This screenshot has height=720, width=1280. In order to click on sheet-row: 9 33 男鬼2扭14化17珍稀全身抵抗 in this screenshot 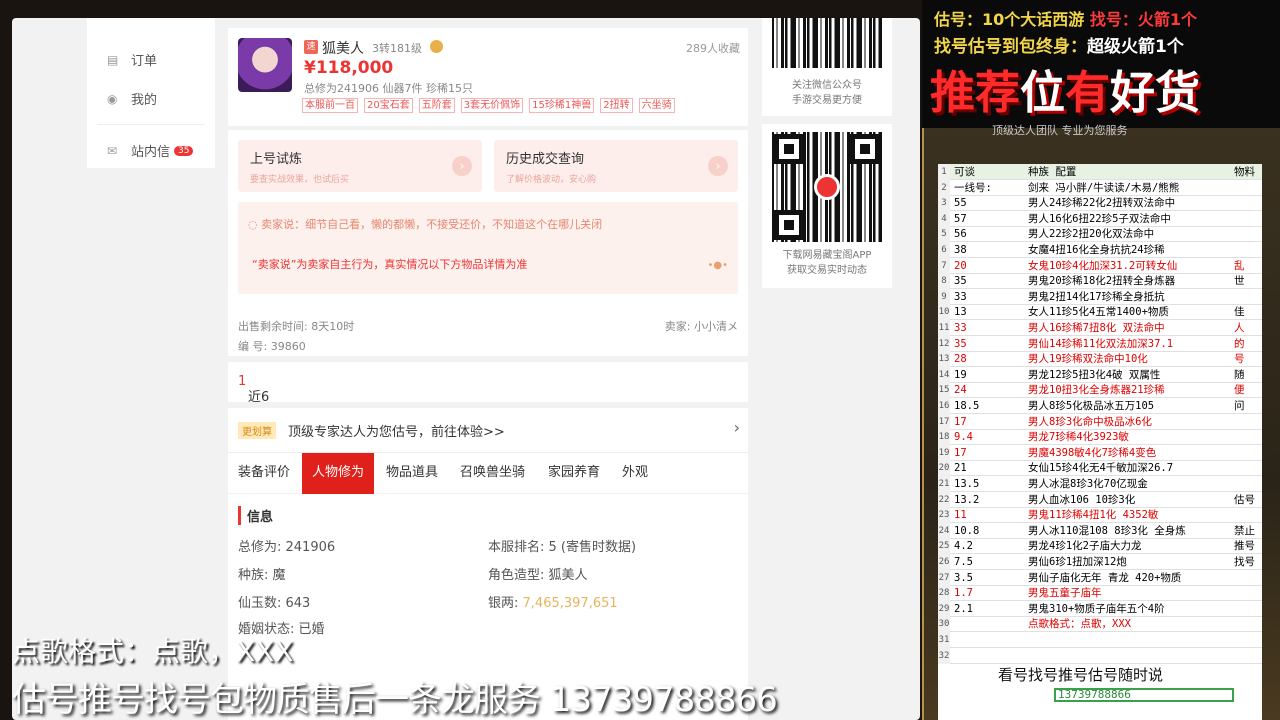, I will do `click(1100, 296)`.